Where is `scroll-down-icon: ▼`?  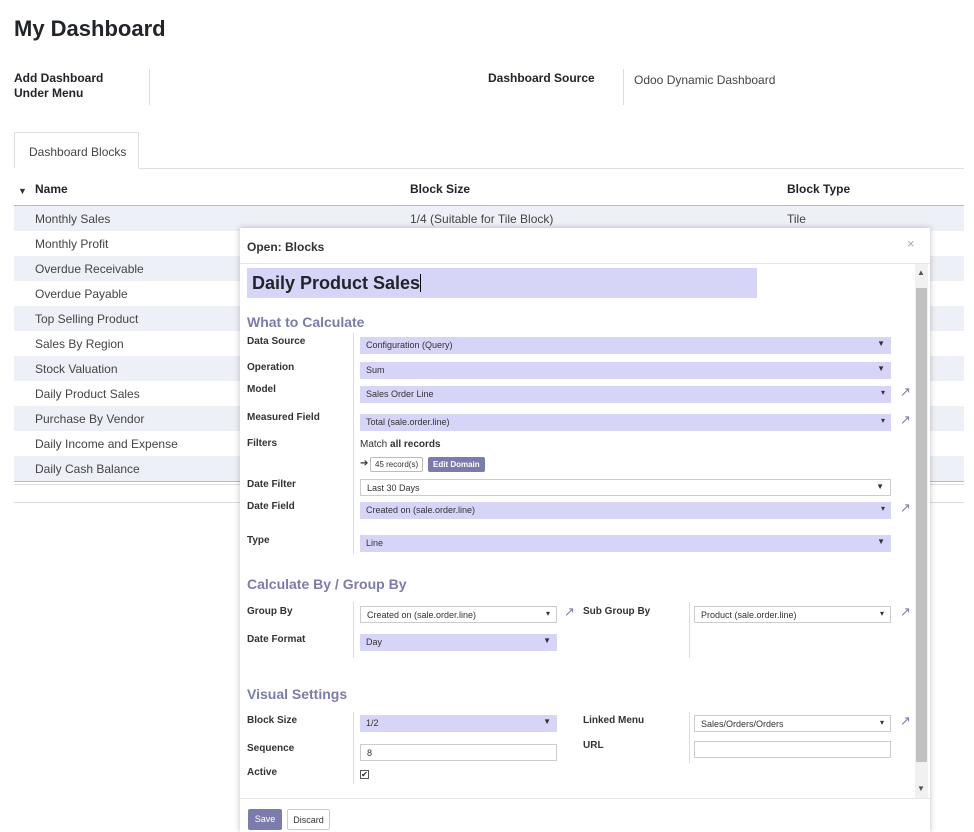 scroll-down-icon: ▼ is located at coordinates (921, 788).